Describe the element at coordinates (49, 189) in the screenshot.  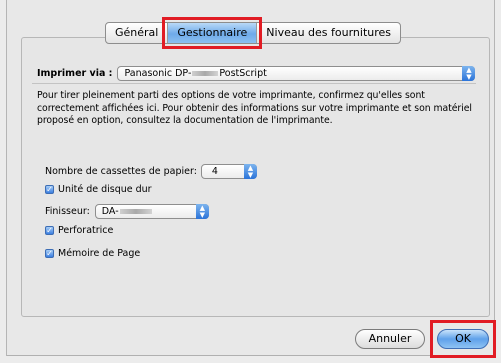
I see `hard-disk-checkbox: ✓` at that location.